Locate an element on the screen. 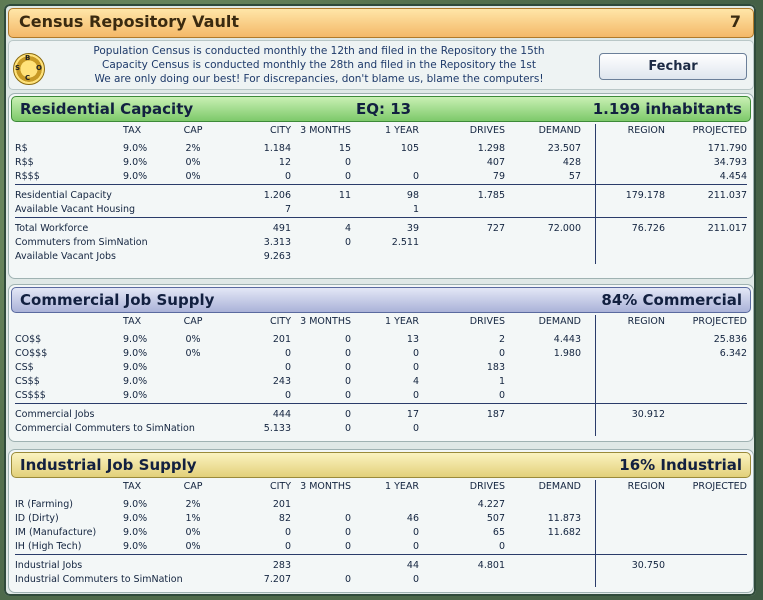 This screenshot has width=763, height=600. industrial-summary: 16% Industrial is located at coordinates (680, 465).